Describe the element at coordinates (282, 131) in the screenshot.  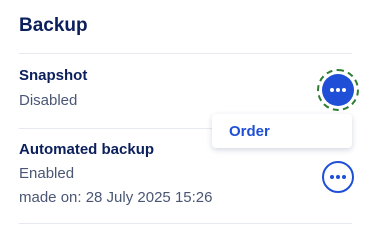
I see `actions-menu: Order` at that location.